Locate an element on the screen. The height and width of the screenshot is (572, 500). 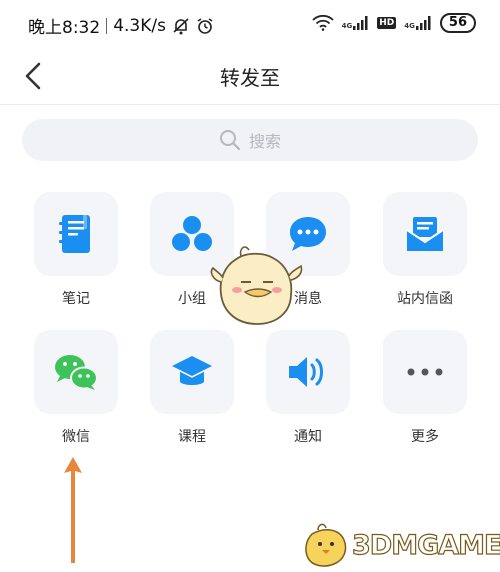
hd-badge: HD is located at coordinates (387, 23).